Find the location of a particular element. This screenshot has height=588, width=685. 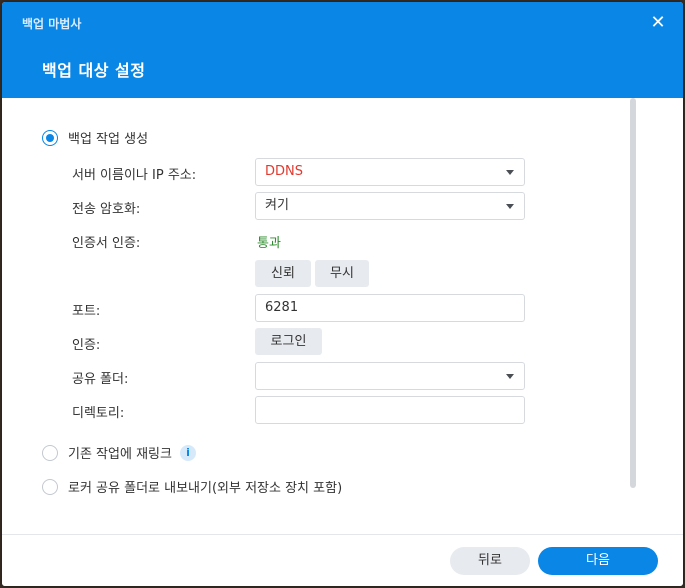

next-button: 다음 is located at coordinates (598, 561).